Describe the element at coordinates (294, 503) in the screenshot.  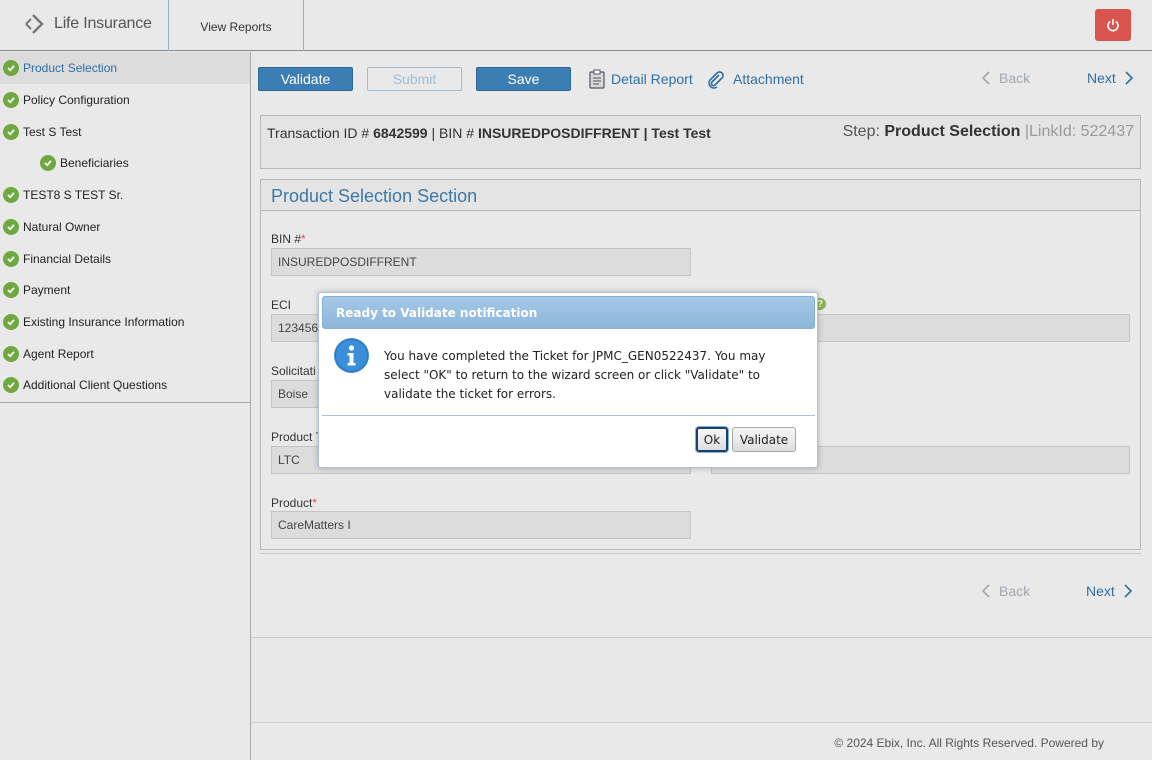
I see `product-field-label: Product*` at that location.